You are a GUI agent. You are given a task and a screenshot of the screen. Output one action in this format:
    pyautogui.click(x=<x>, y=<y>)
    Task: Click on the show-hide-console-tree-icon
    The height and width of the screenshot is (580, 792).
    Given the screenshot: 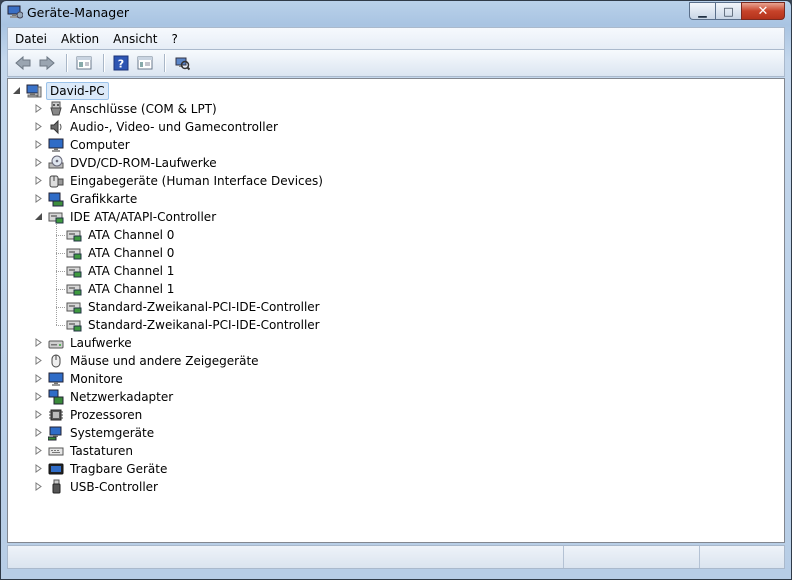 What is the action you would take?
    pyautogui.click(x=84, y=63)
    